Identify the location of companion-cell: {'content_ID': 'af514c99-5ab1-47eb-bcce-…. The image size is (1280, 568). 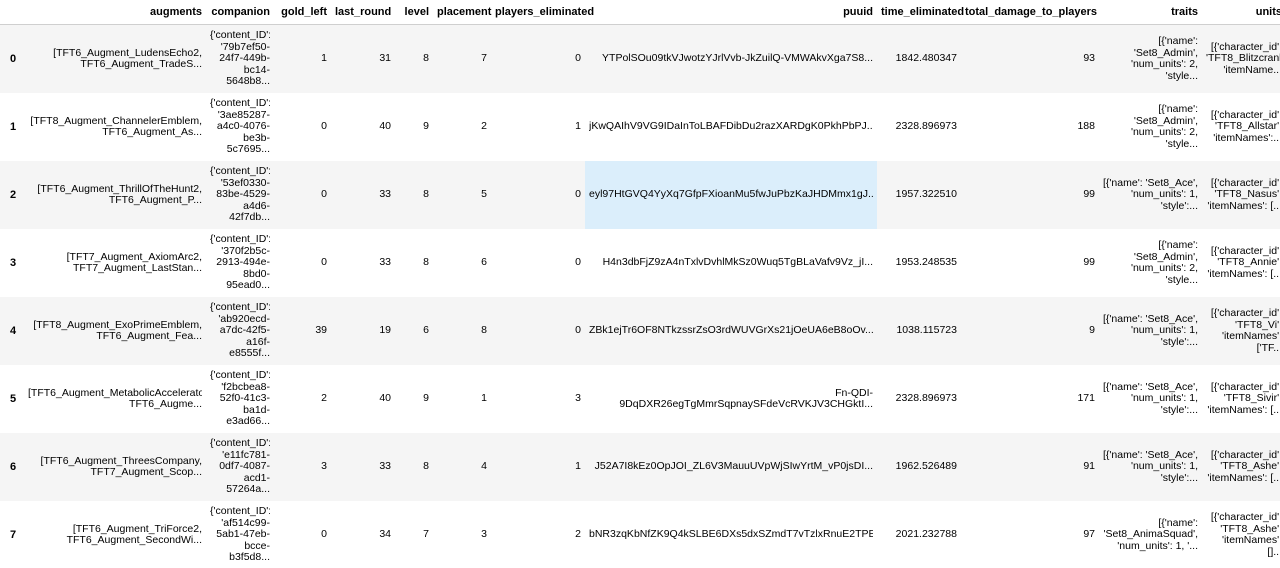
(240, 534).